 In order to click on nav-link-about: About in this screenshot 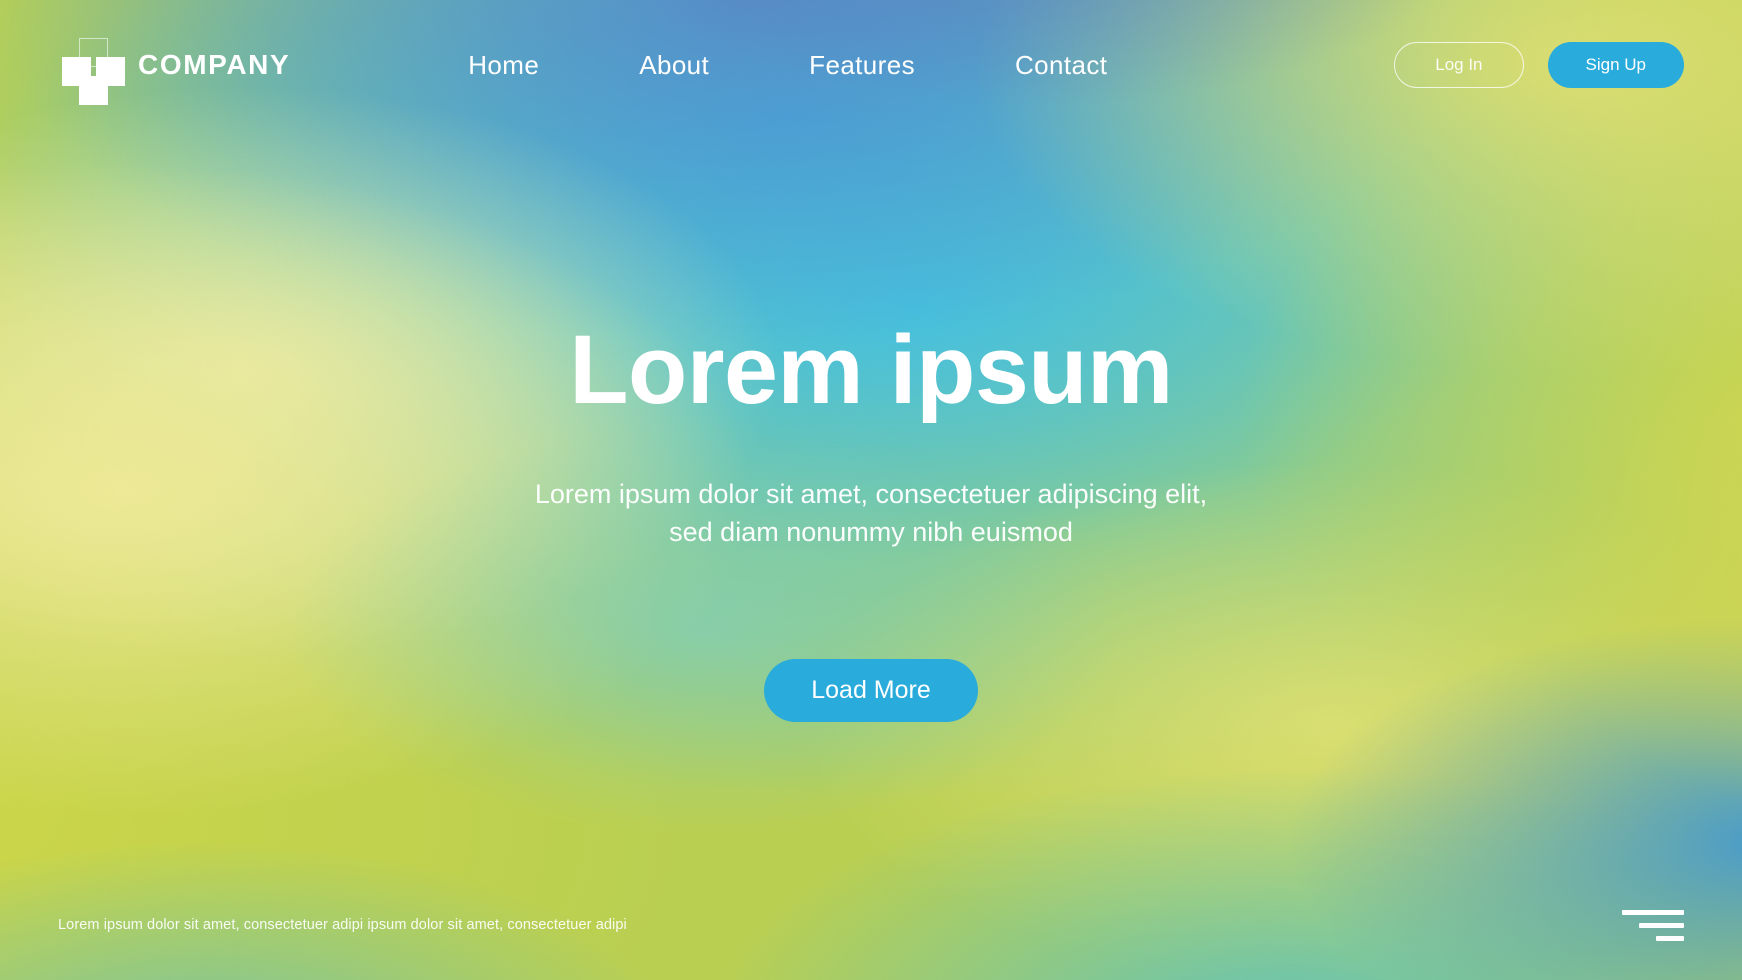, I will do `click(674, 65)`.